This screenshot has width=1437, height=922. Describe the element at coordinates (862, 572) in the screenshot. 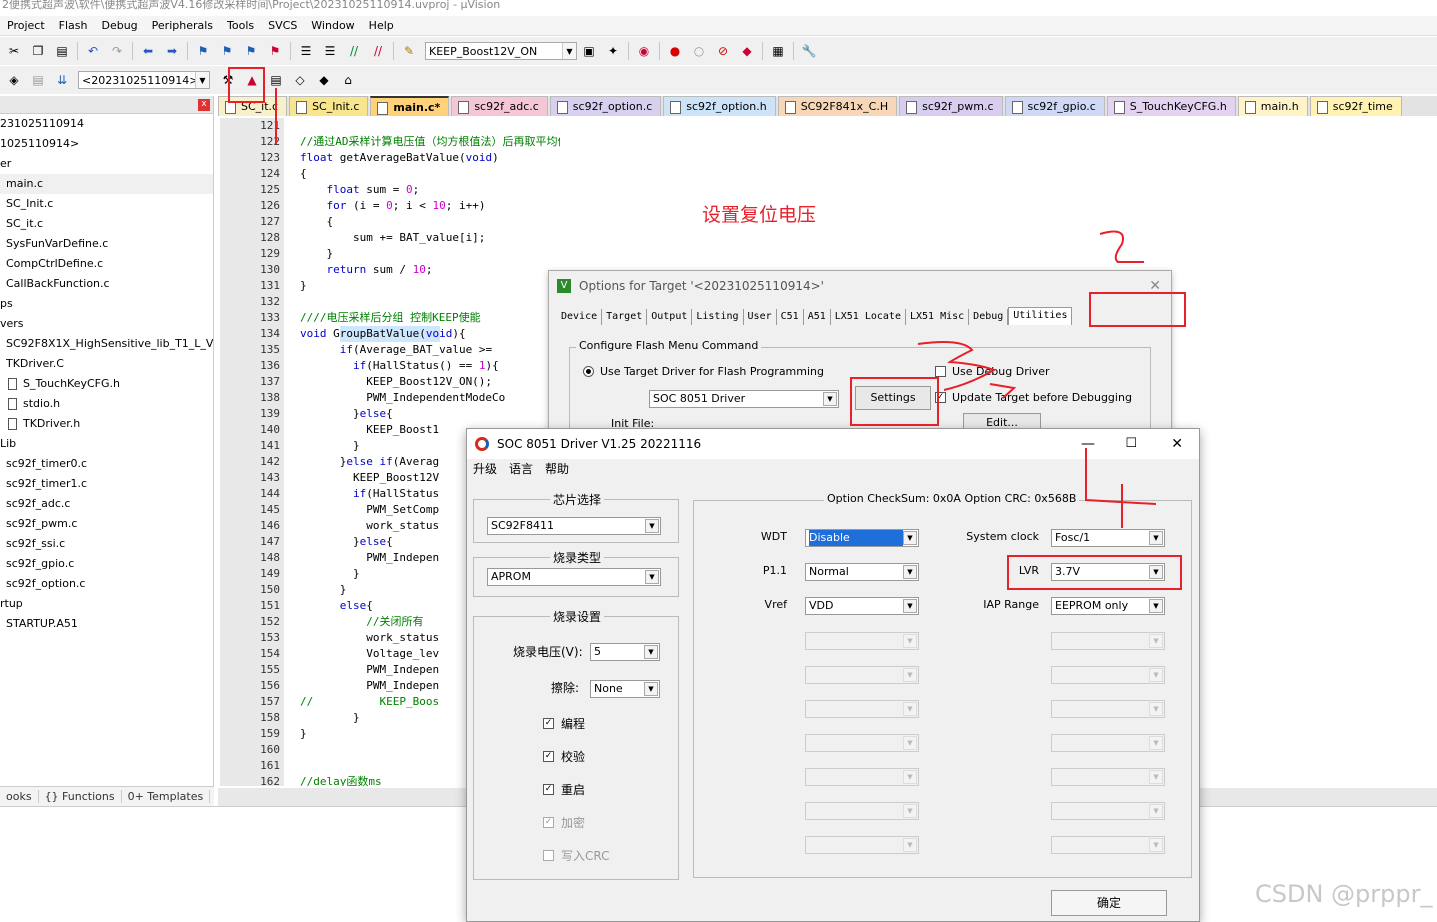

I see `option-select: Normal ▼` at that location.